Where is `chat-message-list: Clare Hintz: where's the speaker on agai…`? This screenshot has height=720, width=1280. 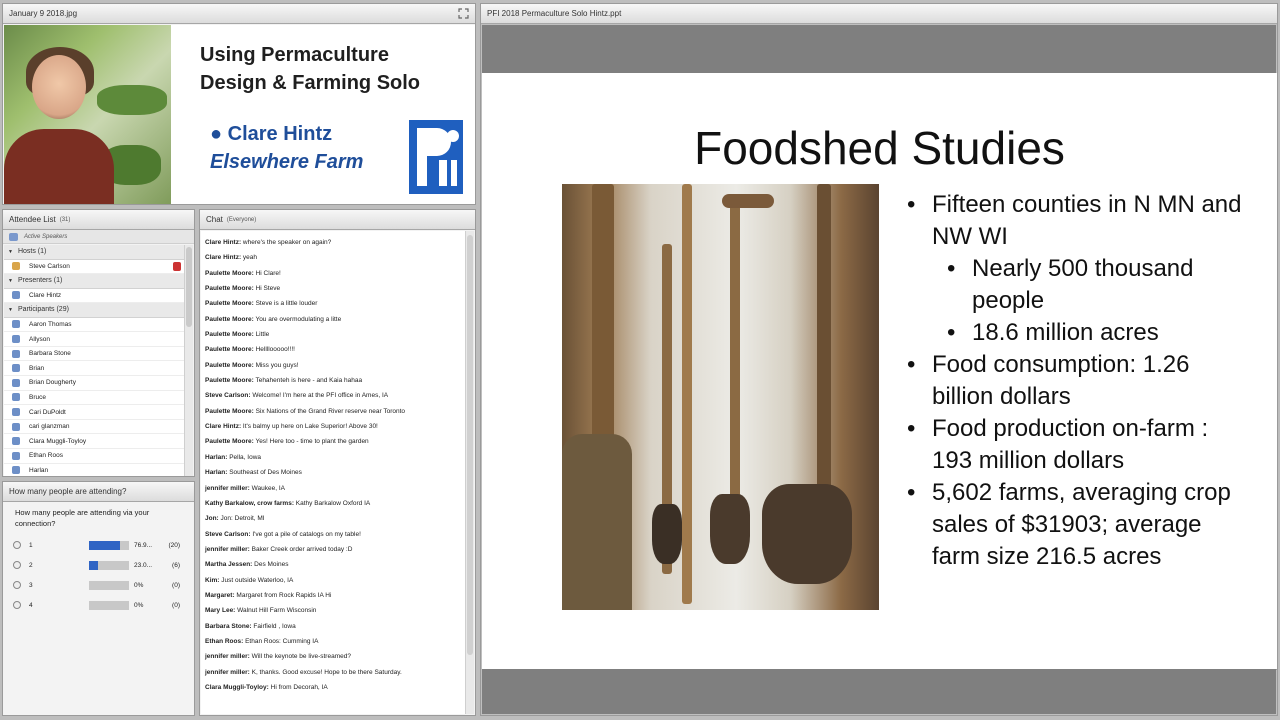
chat-message-list: Clare Hintz: where's the speaker on agai… is located at coordinates (333, 472).